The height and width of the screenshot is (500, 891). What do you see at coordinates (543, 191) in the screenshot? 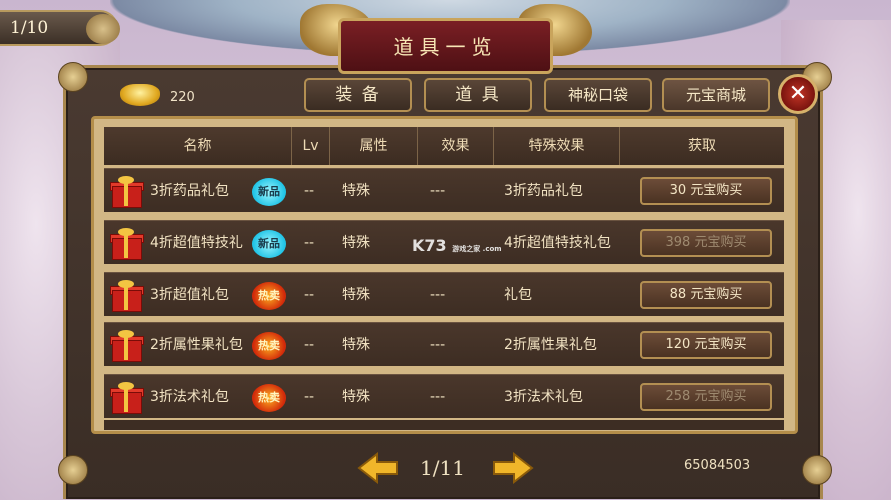
I see `item-special-effect: 3折药品礼包` at bounding box center [543, 191].